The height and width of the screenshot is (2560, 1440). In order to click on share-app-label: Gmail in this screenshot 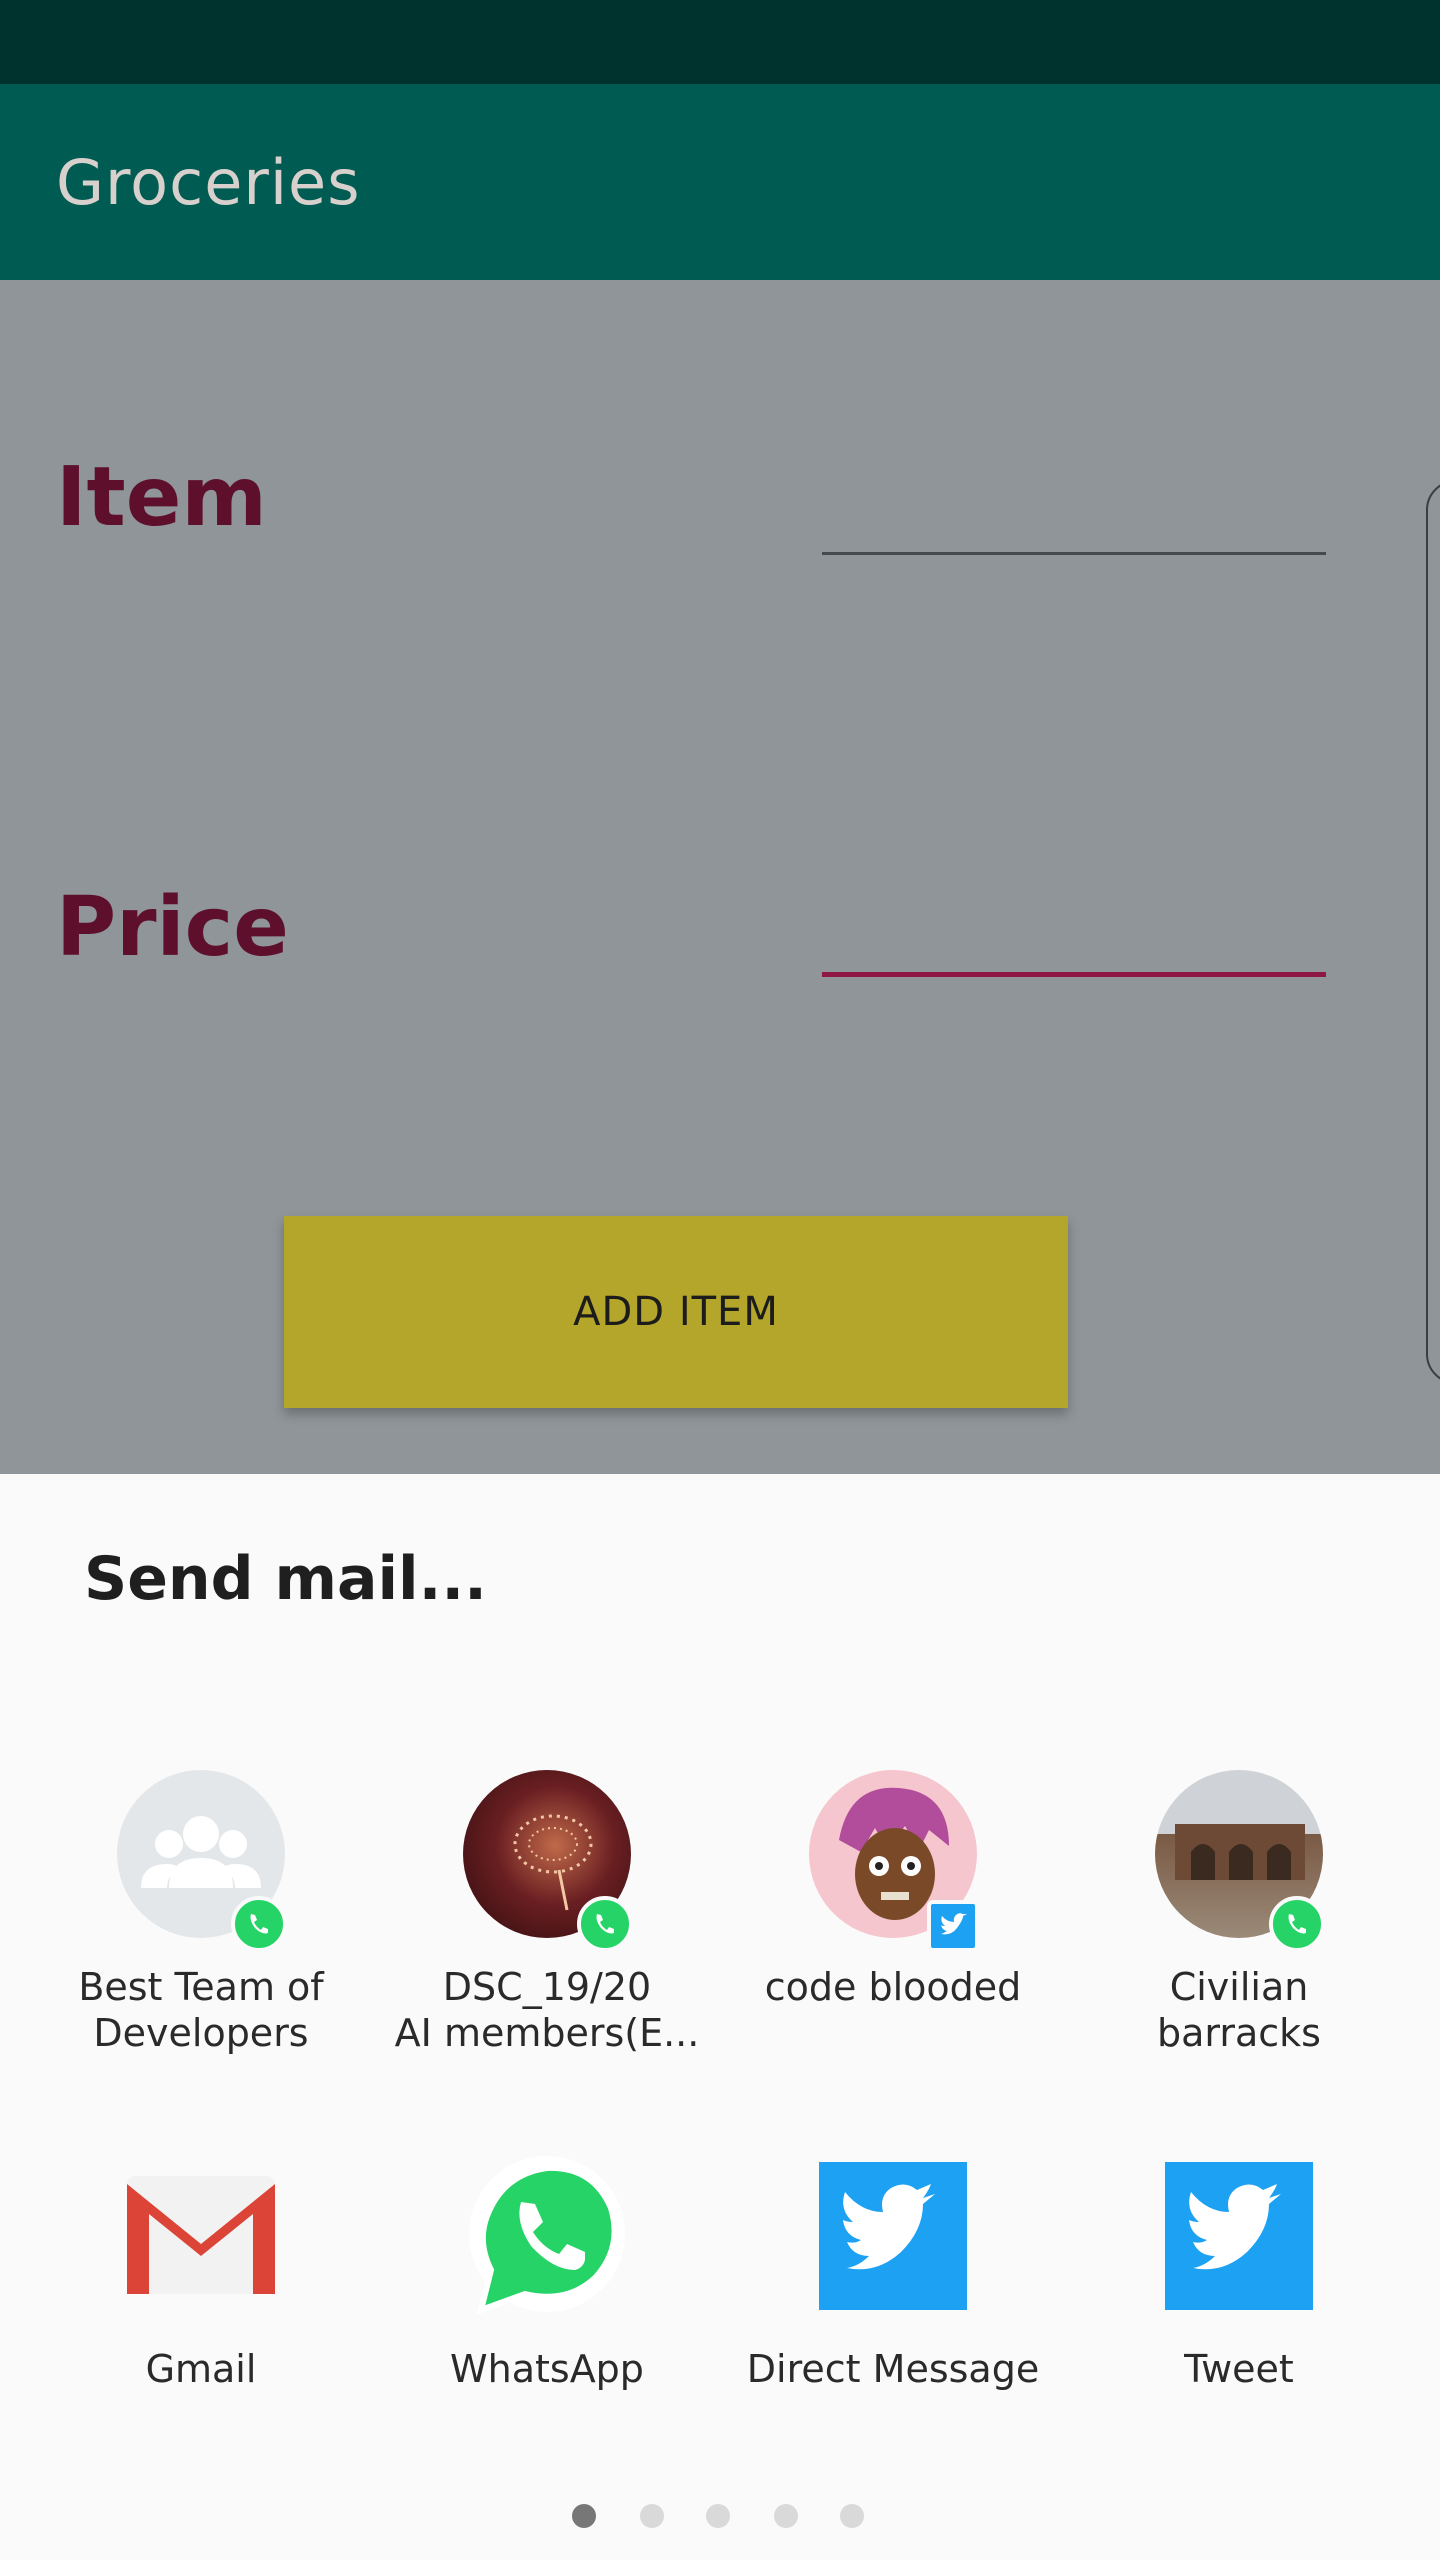, I will do `click(201, 2369)`.